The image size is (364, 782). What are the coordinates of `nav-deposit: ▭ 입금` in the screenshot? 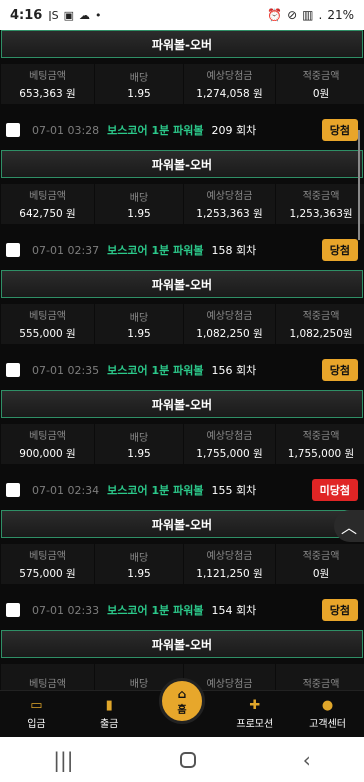 It's located at (36, 714).